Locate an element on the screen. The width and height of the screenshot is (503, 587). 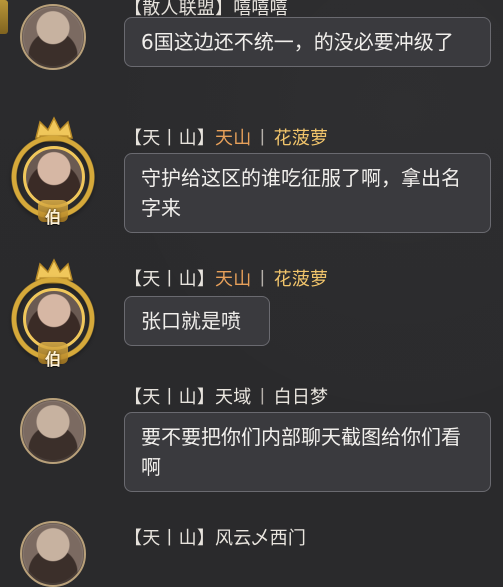
message-5-realm: 风云 is located at coordinates (233, 538).